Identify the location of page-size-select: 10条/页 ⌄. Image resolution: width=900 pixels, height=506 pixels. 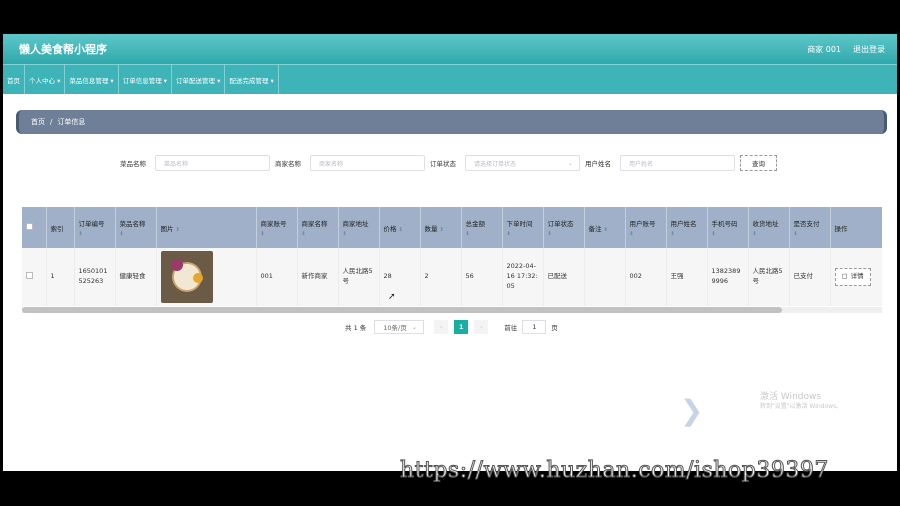
(399, 327).